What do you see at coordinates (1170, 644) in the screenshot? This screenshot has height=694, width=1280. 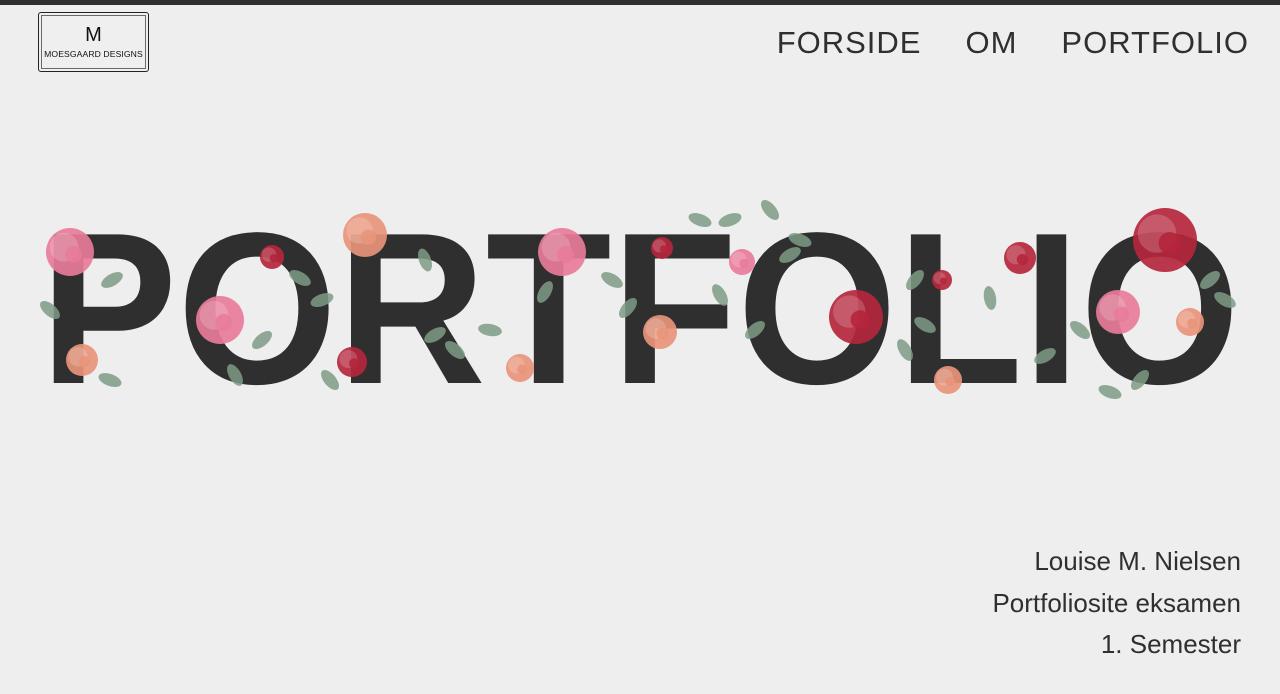 I see `semester-label: 1. Semester` at bounding box center [1170, 644].